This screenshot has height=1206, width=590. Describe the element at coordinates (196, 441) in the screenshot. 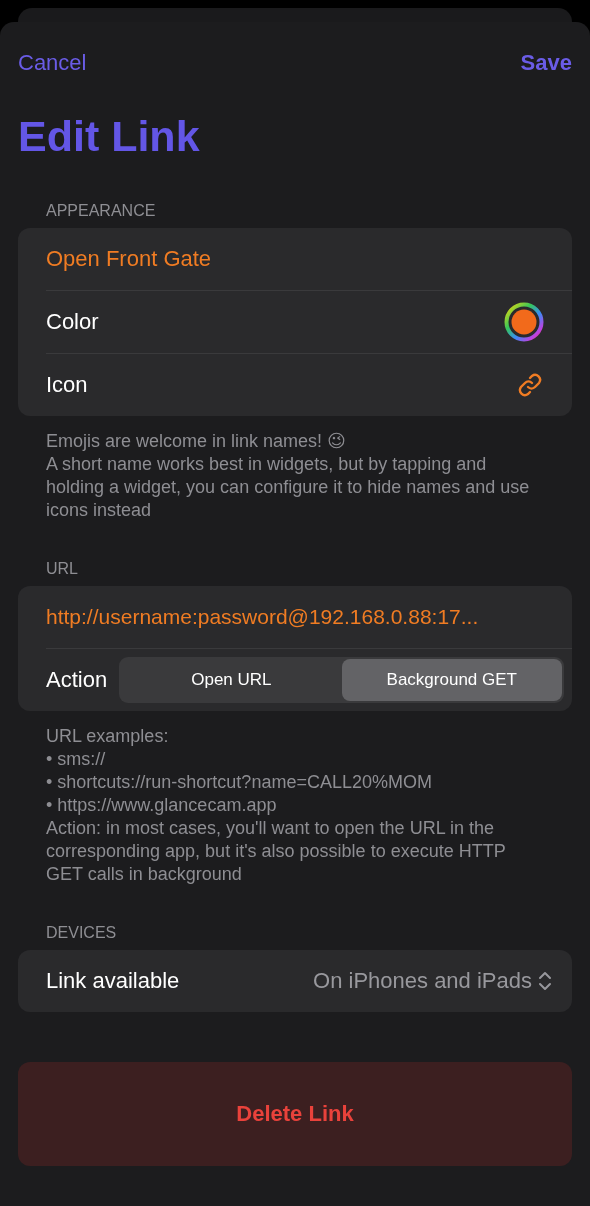

I see `footer-text: Emojis are welcome in link names! 😉` at that location.